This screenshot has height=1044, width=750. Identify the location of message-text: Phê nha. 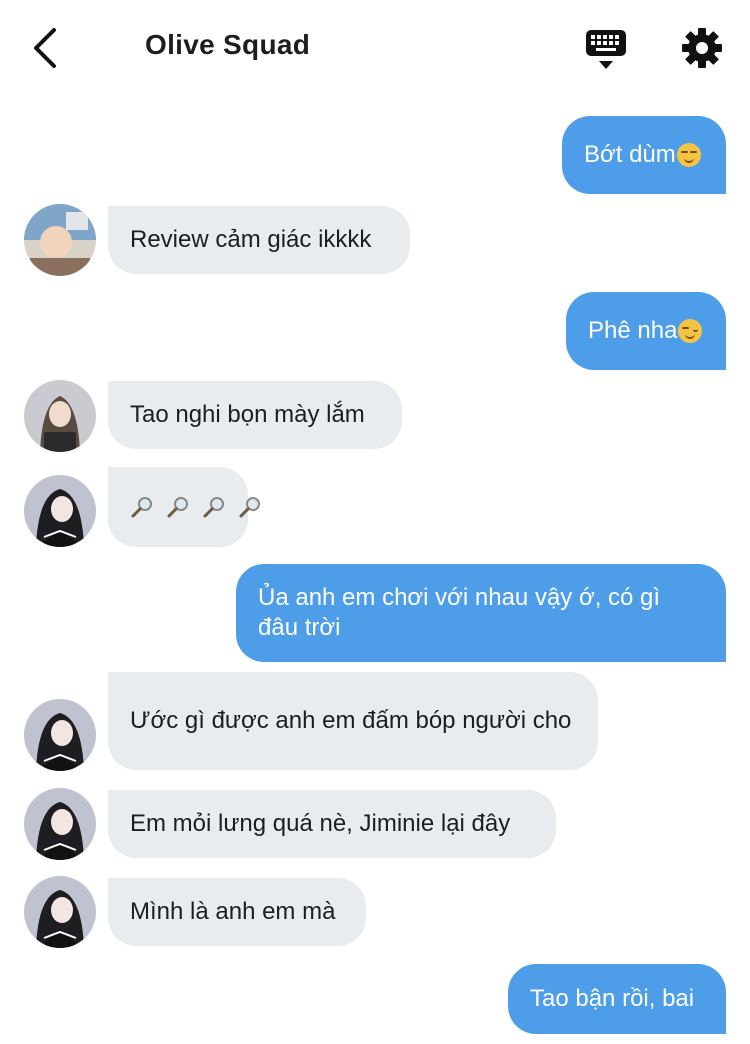
(633, 330).